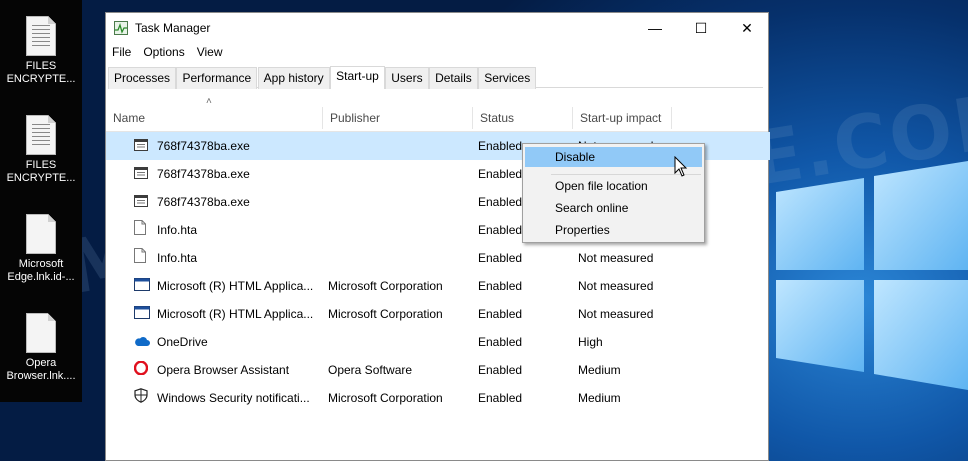 Image resolution: width=968 pixels, height=461 pixels. What do you see at coordinates (397, 118) in the screenshot?
I see `column-header-publisher: Publisher` at bounding box center [397, 118].